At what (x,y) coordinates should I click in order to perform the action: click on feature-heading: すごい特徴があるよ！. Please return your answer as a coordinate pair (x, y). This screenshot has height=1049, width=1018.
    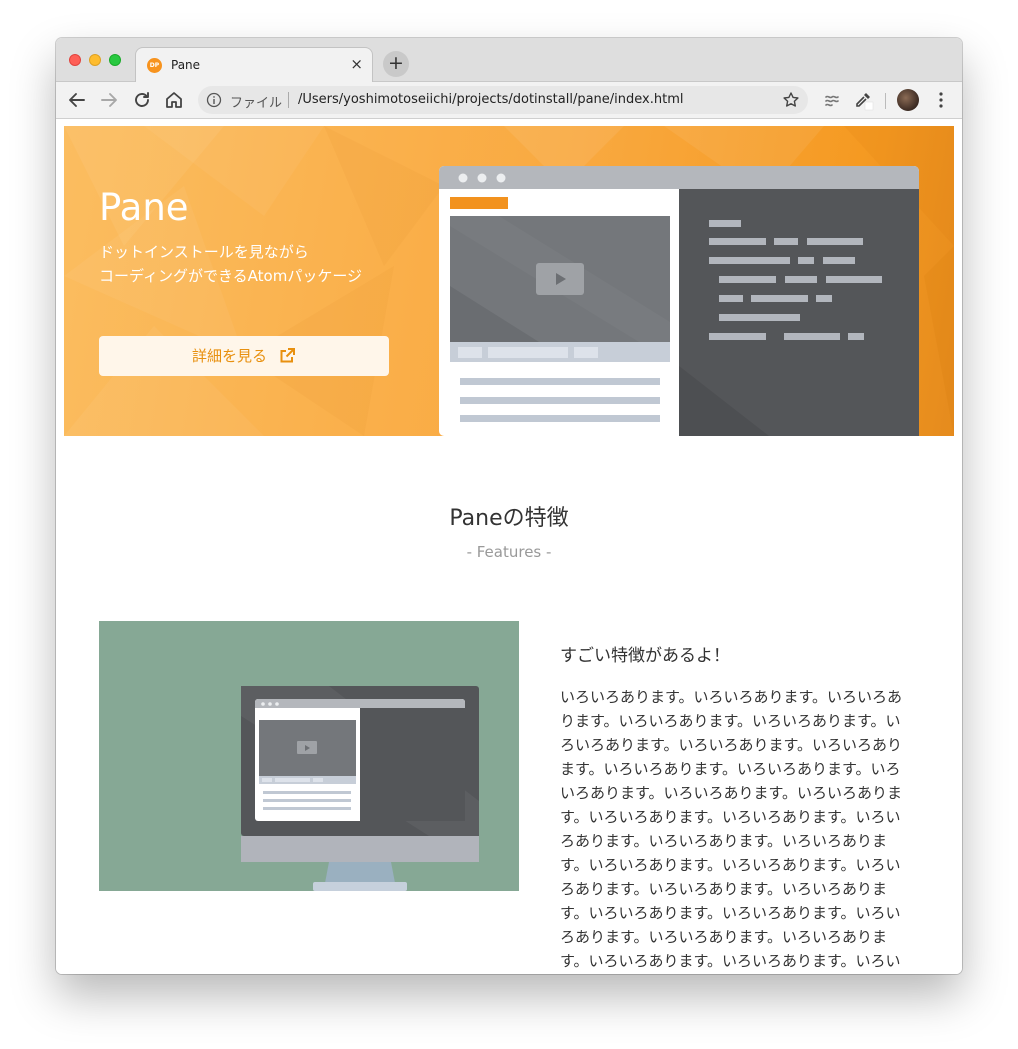
    Looking at the image, I should click on (645, 656).